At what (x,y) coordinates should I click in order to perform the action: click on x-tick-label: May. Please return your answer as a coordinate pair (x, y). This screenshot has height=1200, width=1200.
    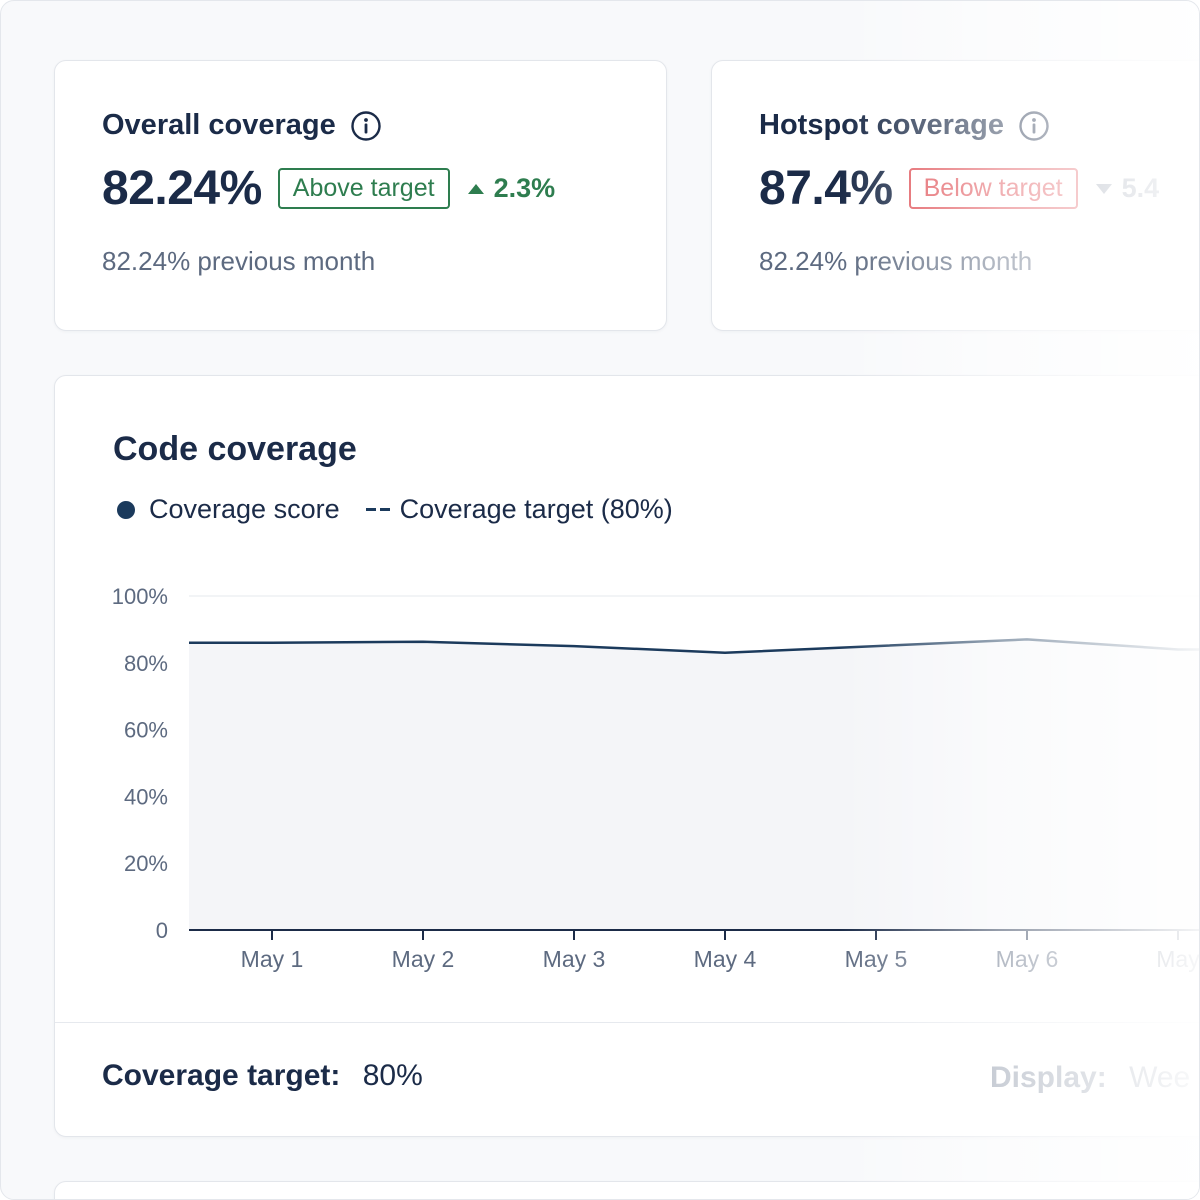
    Looking at the image, I should click on (1178, 959).